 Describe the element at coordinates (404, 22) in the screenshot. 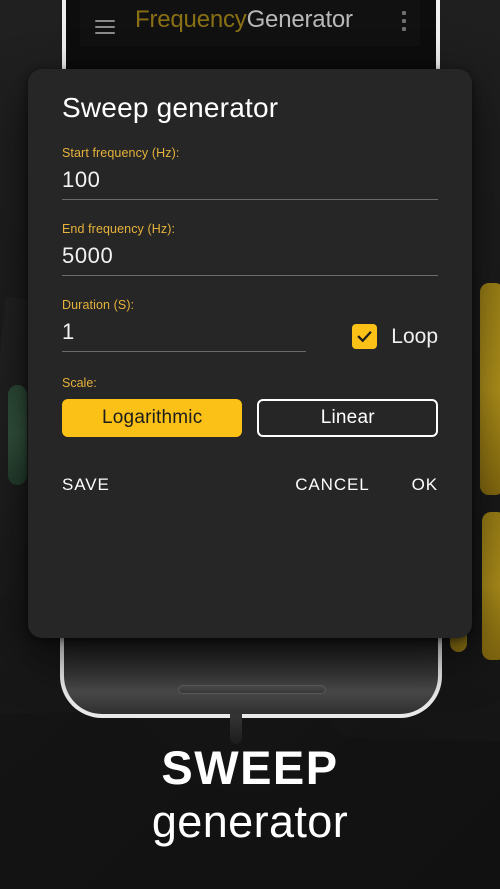

I see `kebab-menu-icon` at that location.